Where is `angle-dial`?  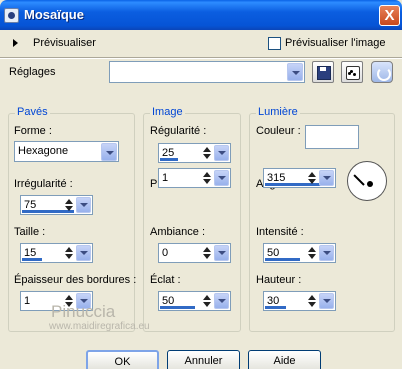
angle-dial is located at coordinates (367, 181).